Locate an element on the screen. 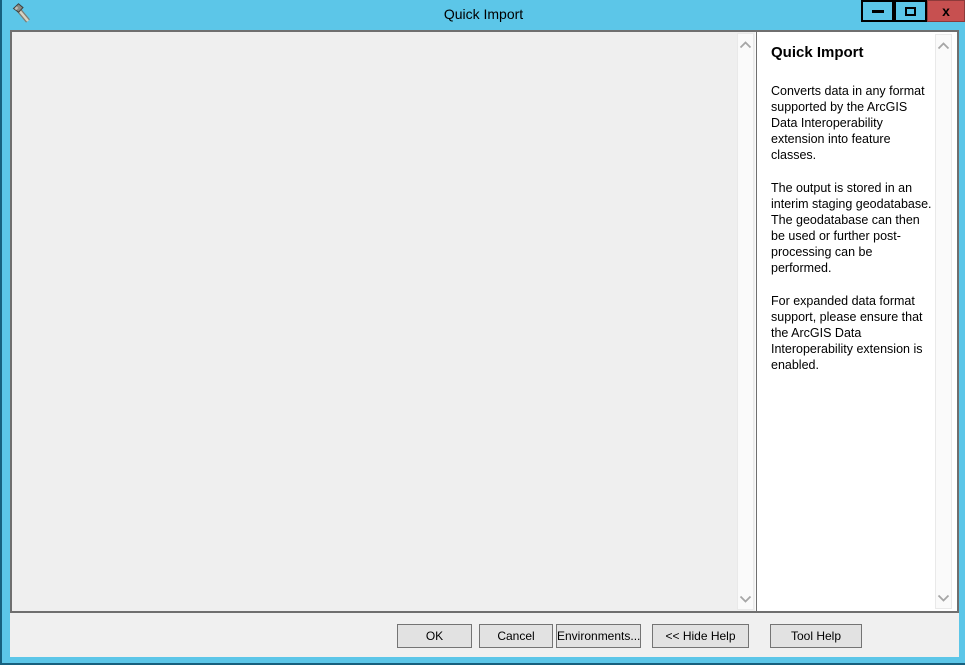 Image resolution: width=965 pixels, height=665 pixels. titlebar: Quick Import x is located at coordinates (483, 15).